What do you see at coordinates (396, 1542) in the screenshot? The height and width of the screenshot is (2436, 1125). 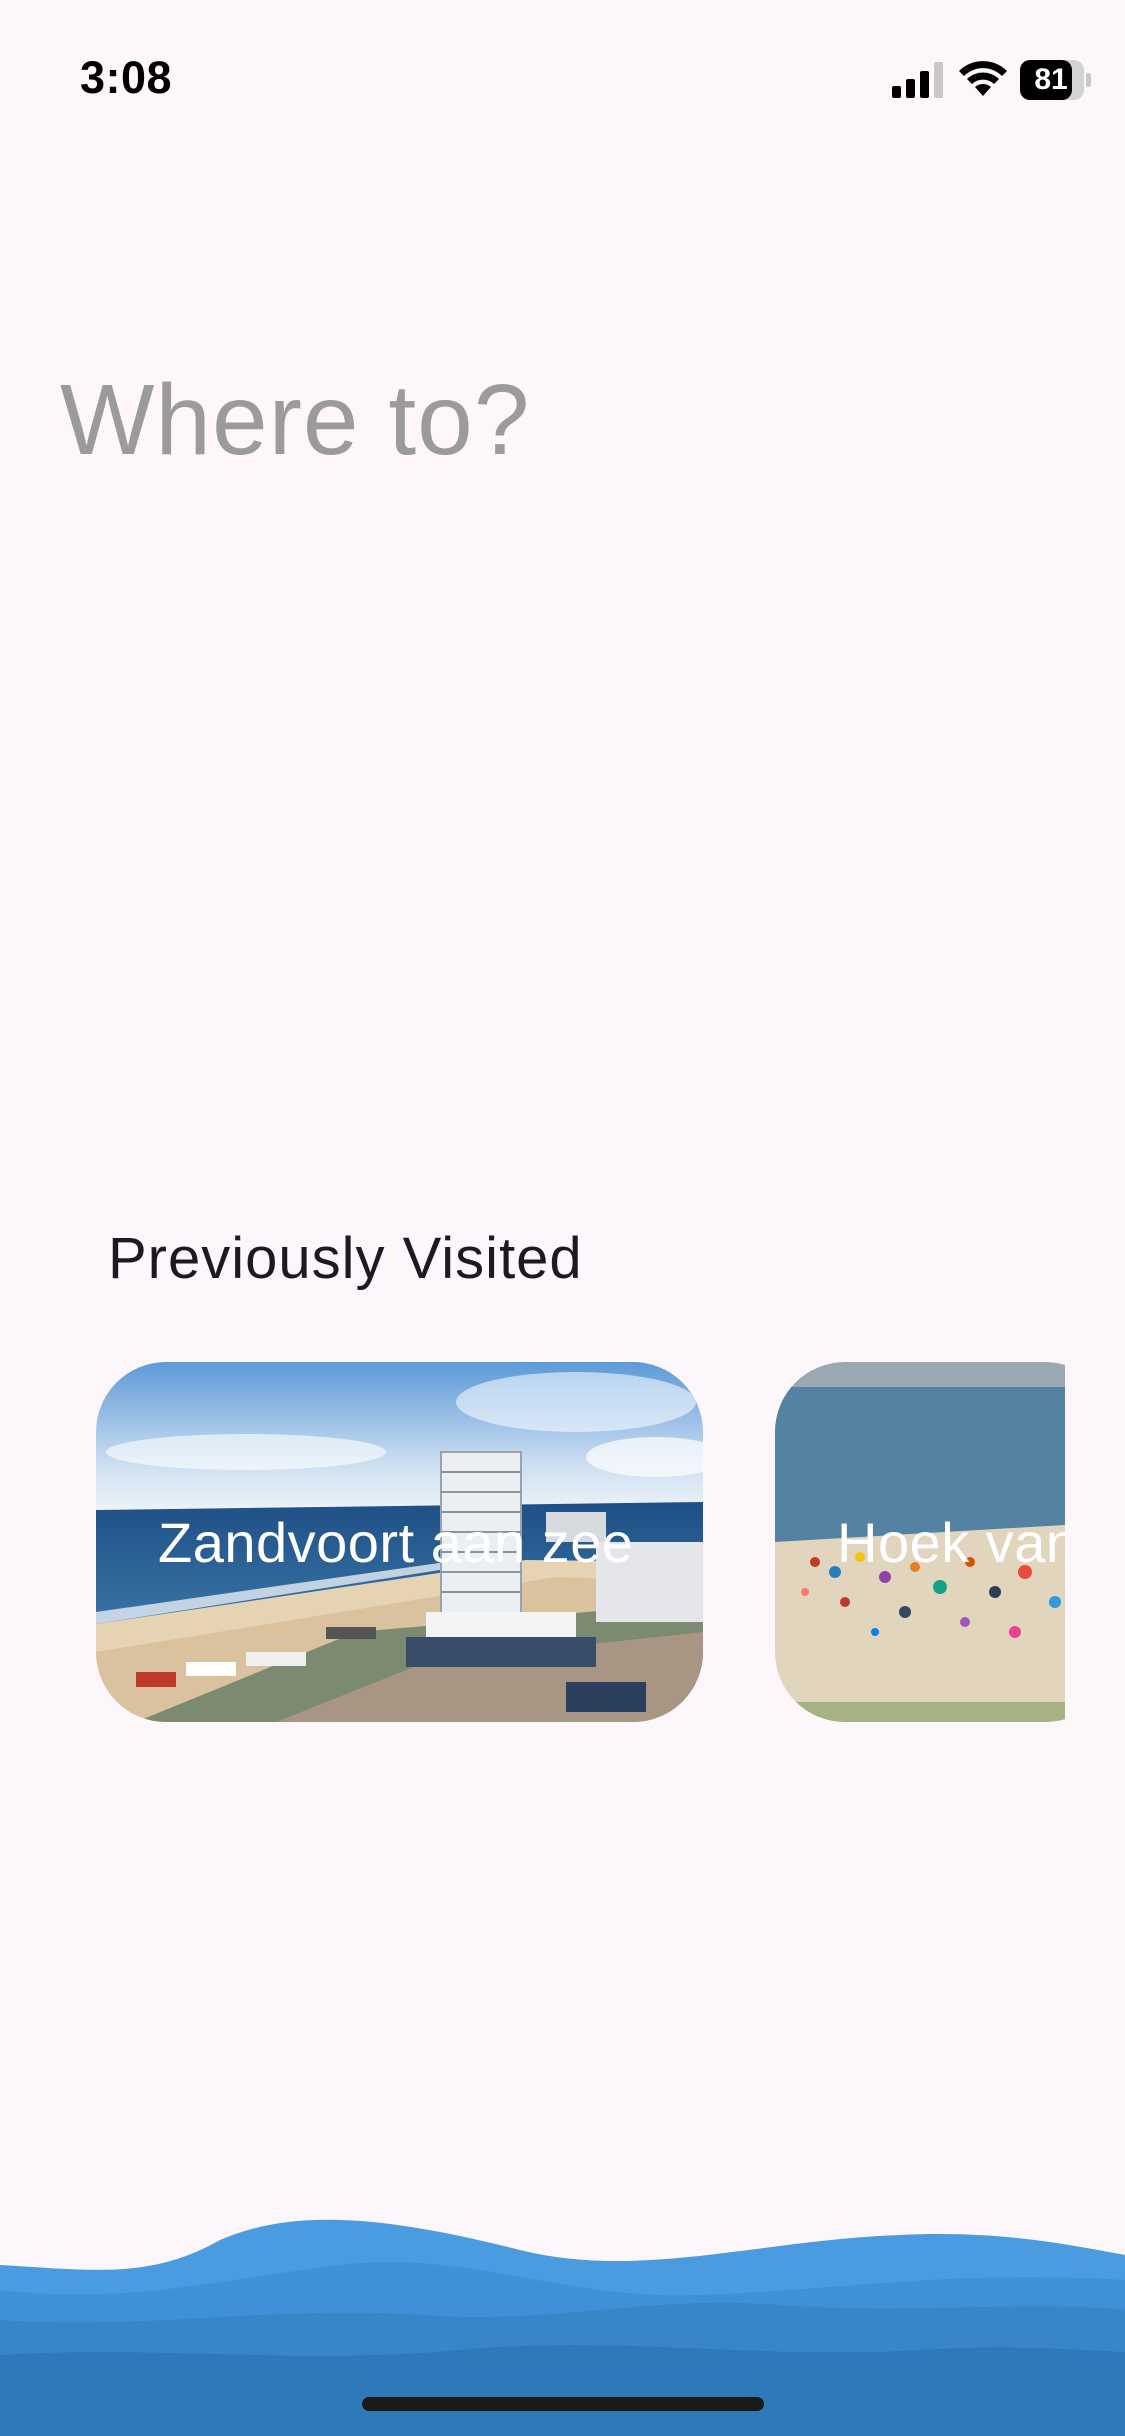 I see `place-card-label: Zandvoort aan zee` at bounding box center [396, 1542].